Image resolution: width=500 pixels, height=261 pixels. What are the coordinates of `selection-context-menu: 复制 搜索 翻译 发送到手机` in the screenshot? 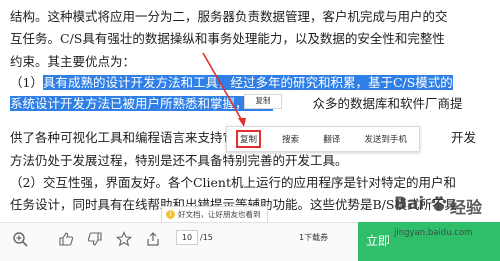 It's located at (323, 139).